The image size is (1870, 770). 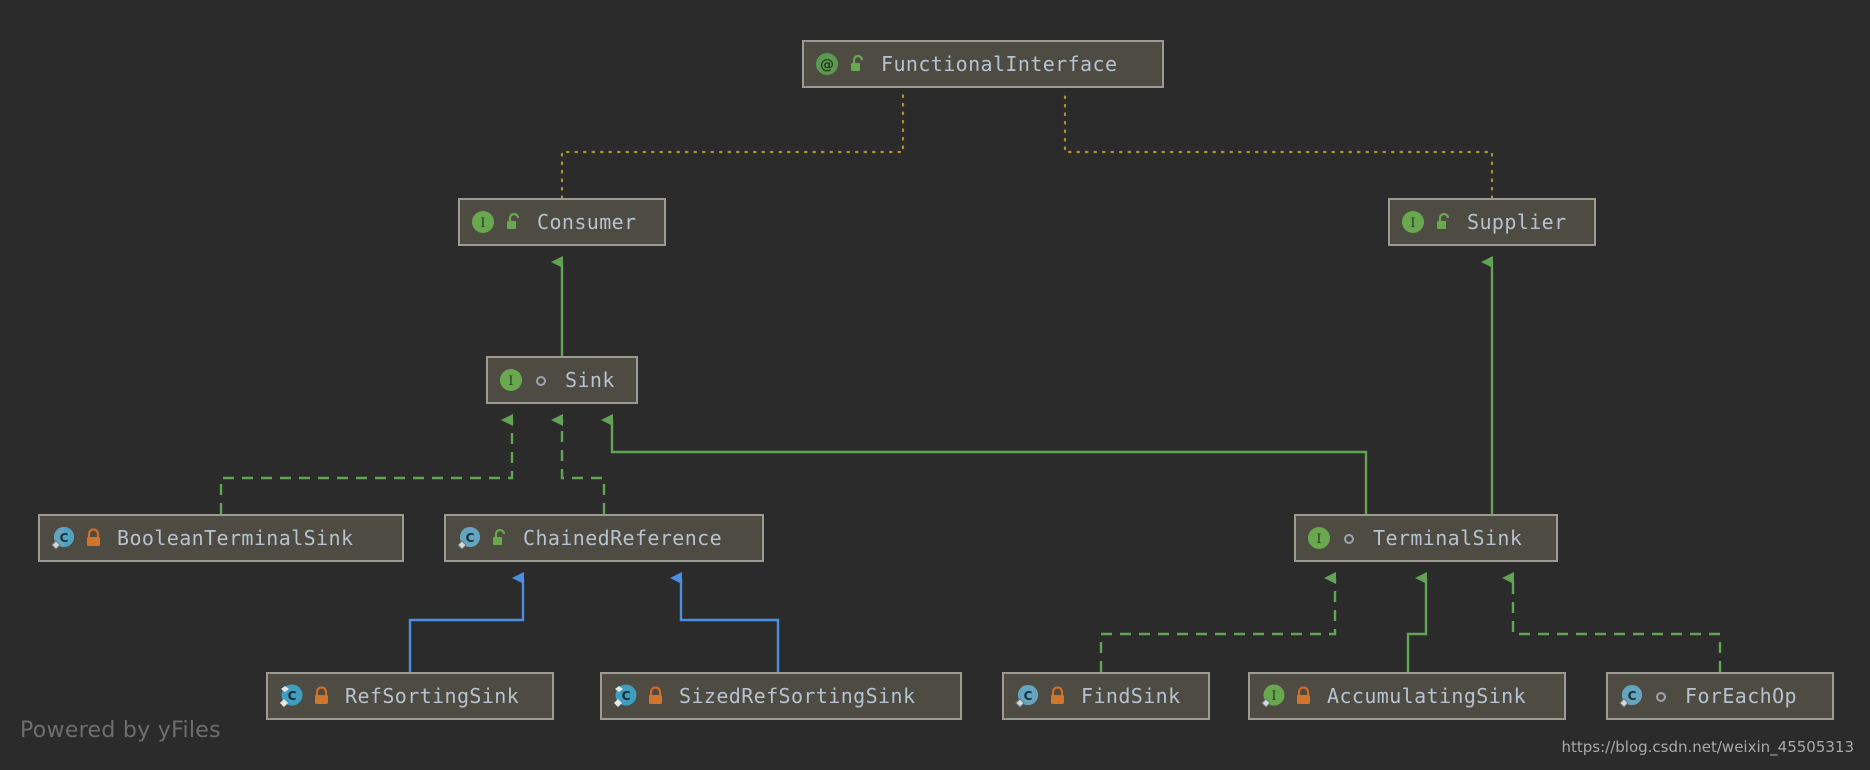 I want to click on edge-refsortingsink-chainedreference, so click(x=466, y=622).